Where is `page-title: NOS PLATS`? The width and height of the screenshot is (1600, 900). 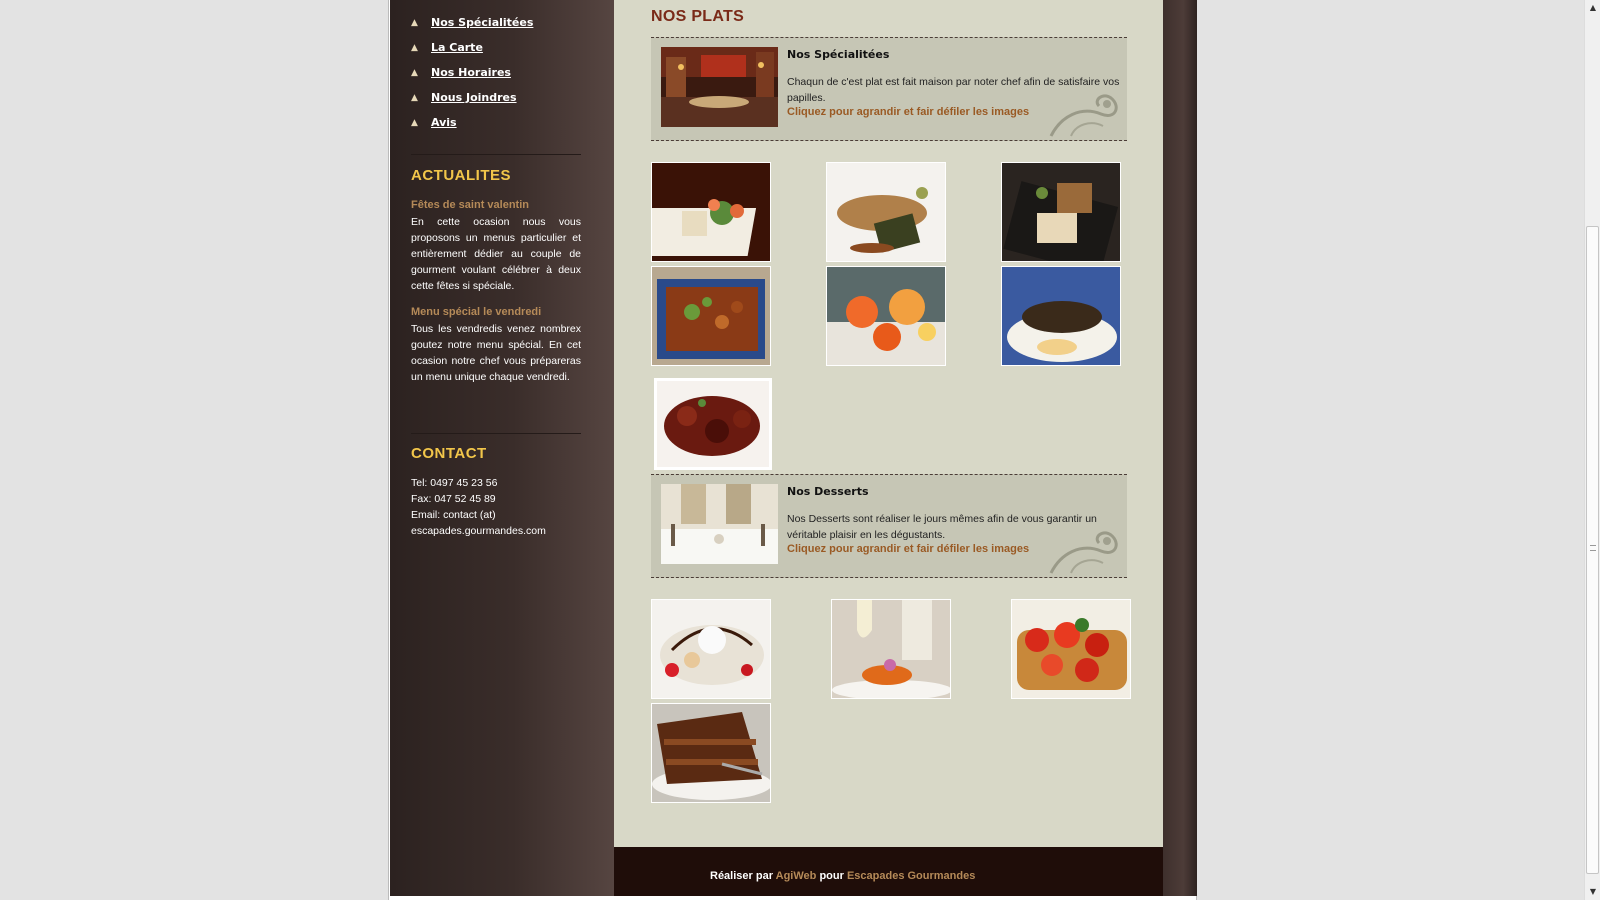 page-title: NOS PLATS is located at coordinates (698, 16).